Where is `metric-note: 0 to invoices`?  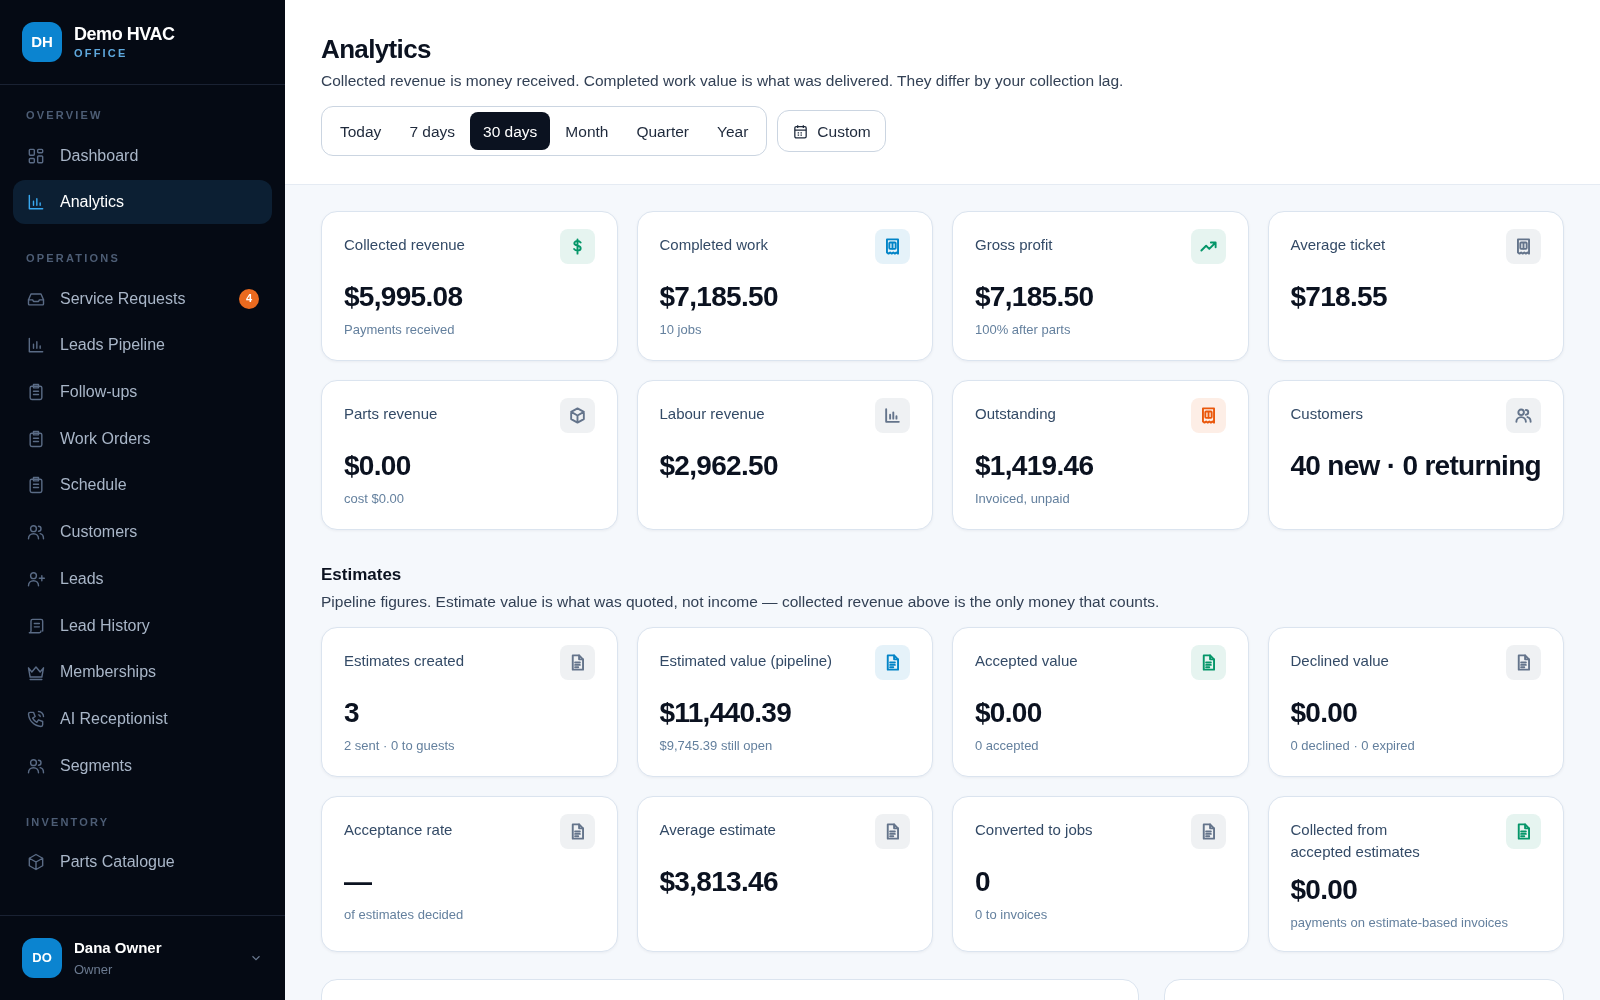 metric-note: 0 to invoices is located at coordinates (1012, 915).